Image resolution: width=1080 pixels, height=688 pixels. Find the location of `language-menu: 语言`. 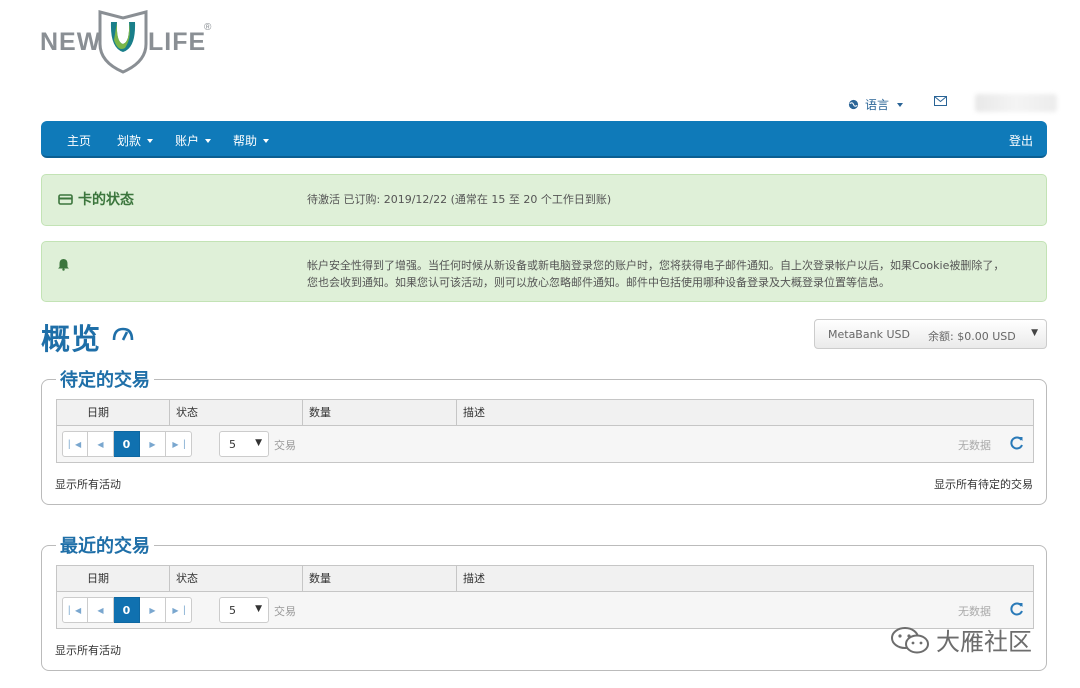

language-menu: 语言 is located at coordinates (876, 104).